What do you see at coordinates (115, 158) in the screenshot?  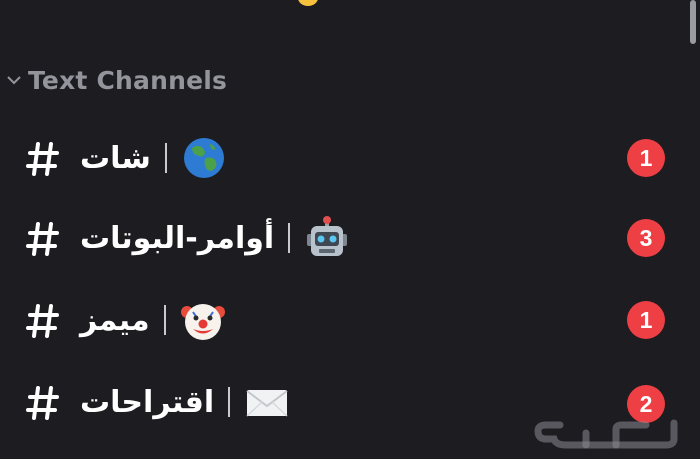 I see `channel-name: شات` at bounding box center [115, 158].